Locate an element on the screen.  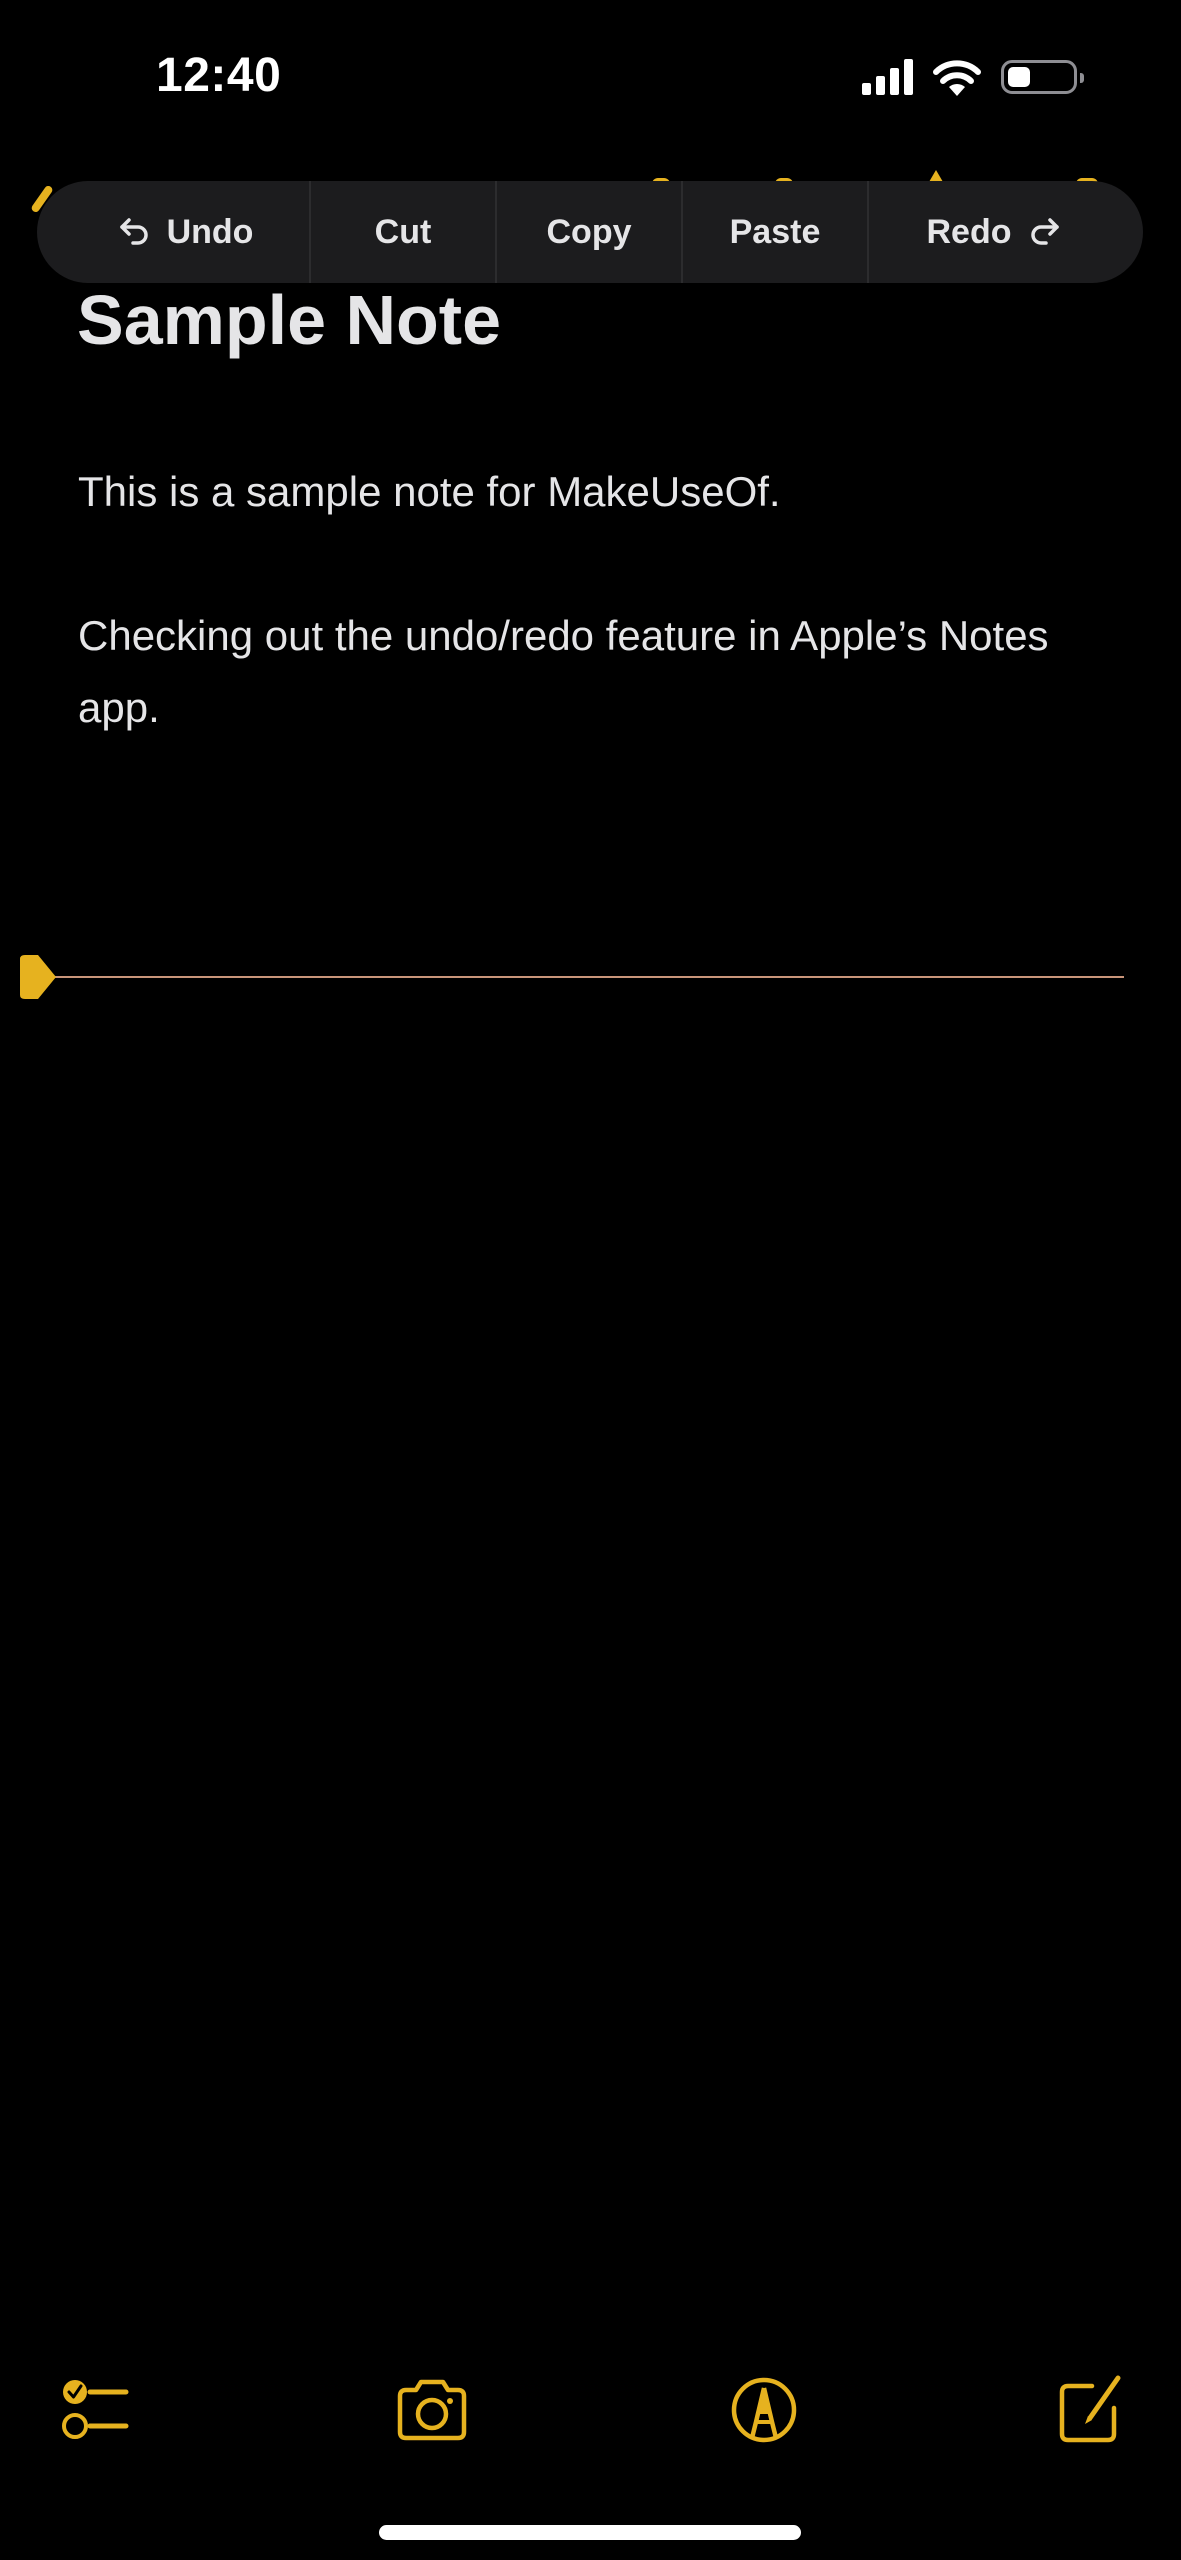
status-icons is located at coordinates (973, 77).